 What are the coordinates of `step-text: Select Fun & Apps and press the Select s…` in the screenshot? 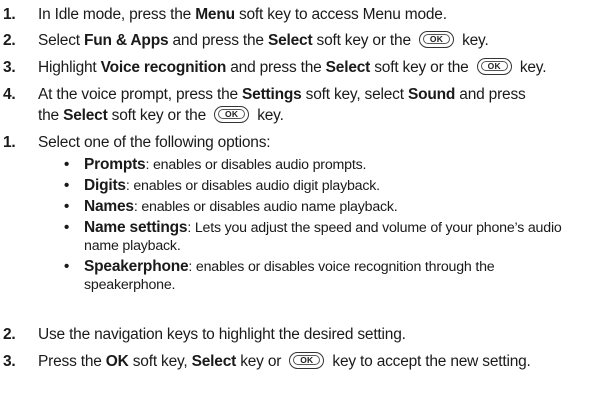 It's located at (263, 39).